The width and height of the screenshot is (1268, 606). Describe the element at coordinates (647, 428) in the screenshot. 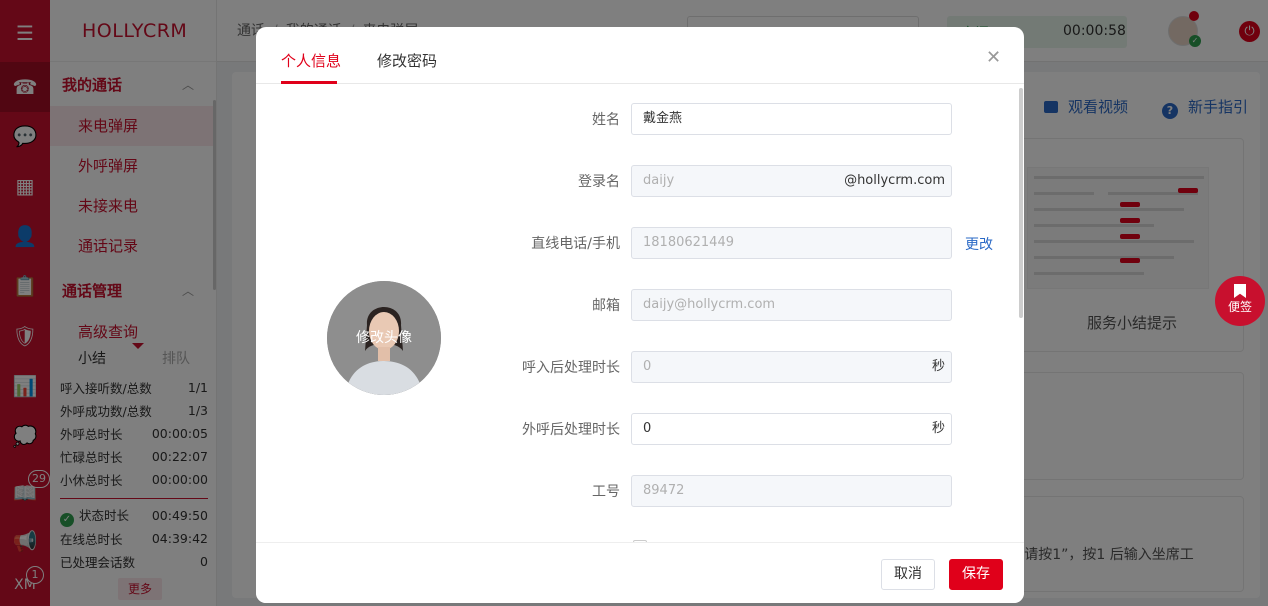

I see `outbound-wrapup-value: 0` at that location.